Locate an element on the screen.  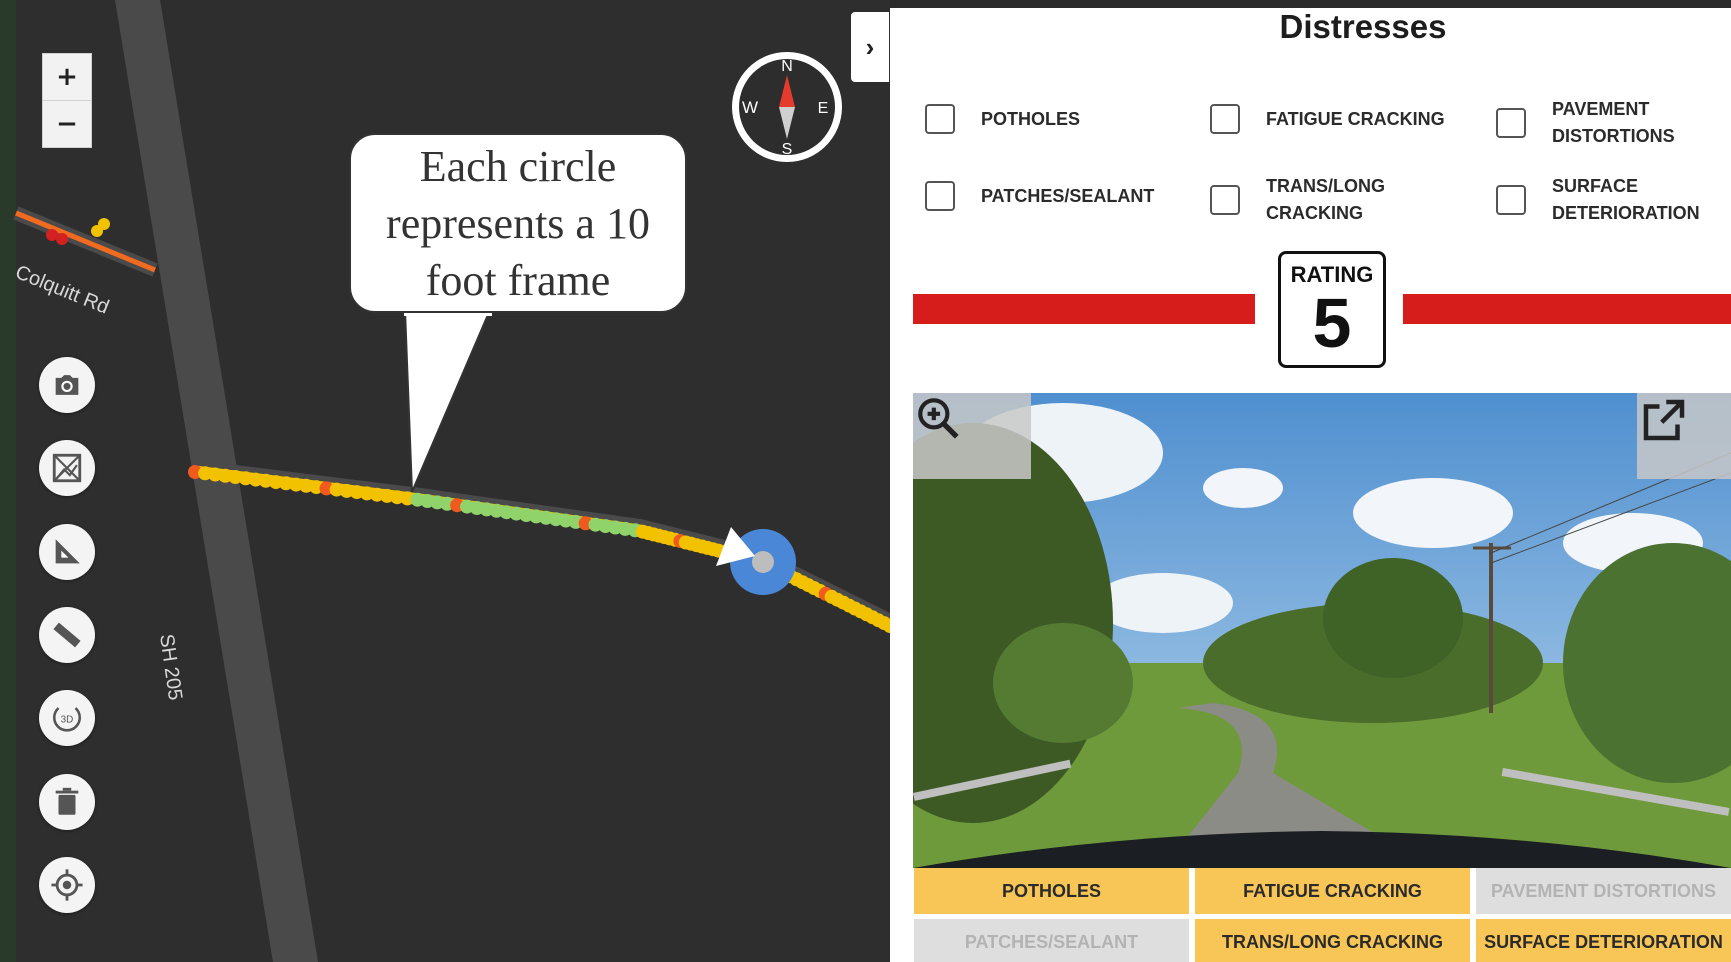
svg-text: S is located at coordinates (787, 149).